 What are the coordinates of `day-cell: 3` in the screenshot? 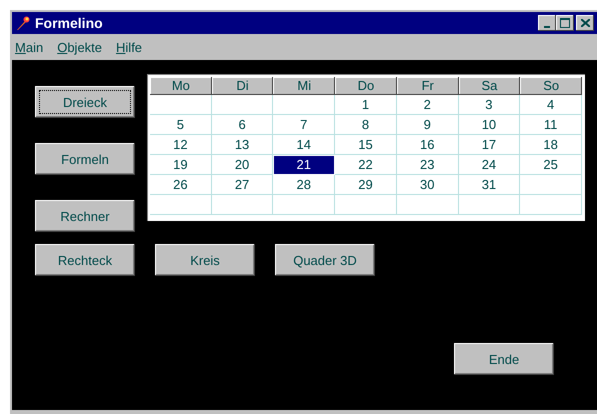 It's located at (489, 105).